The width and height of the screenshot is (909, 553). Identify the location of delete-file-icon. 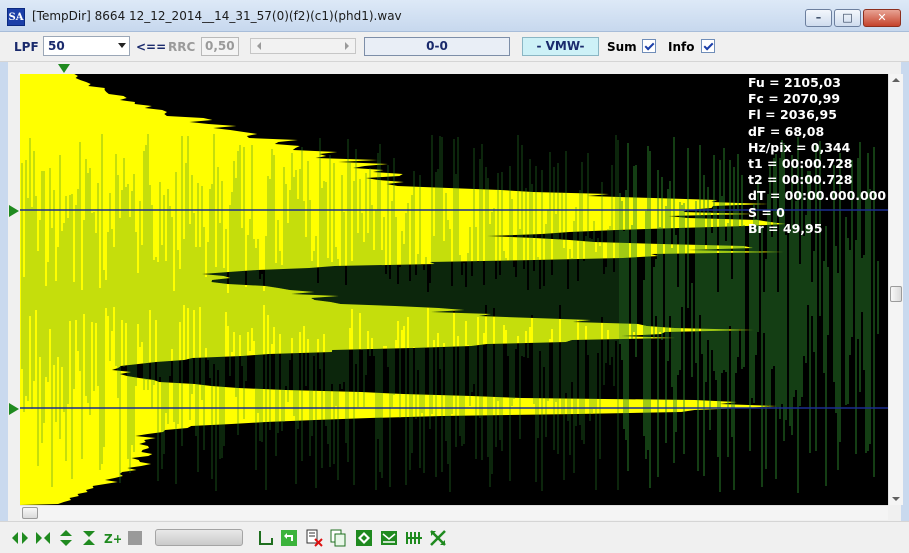
(314, 538).